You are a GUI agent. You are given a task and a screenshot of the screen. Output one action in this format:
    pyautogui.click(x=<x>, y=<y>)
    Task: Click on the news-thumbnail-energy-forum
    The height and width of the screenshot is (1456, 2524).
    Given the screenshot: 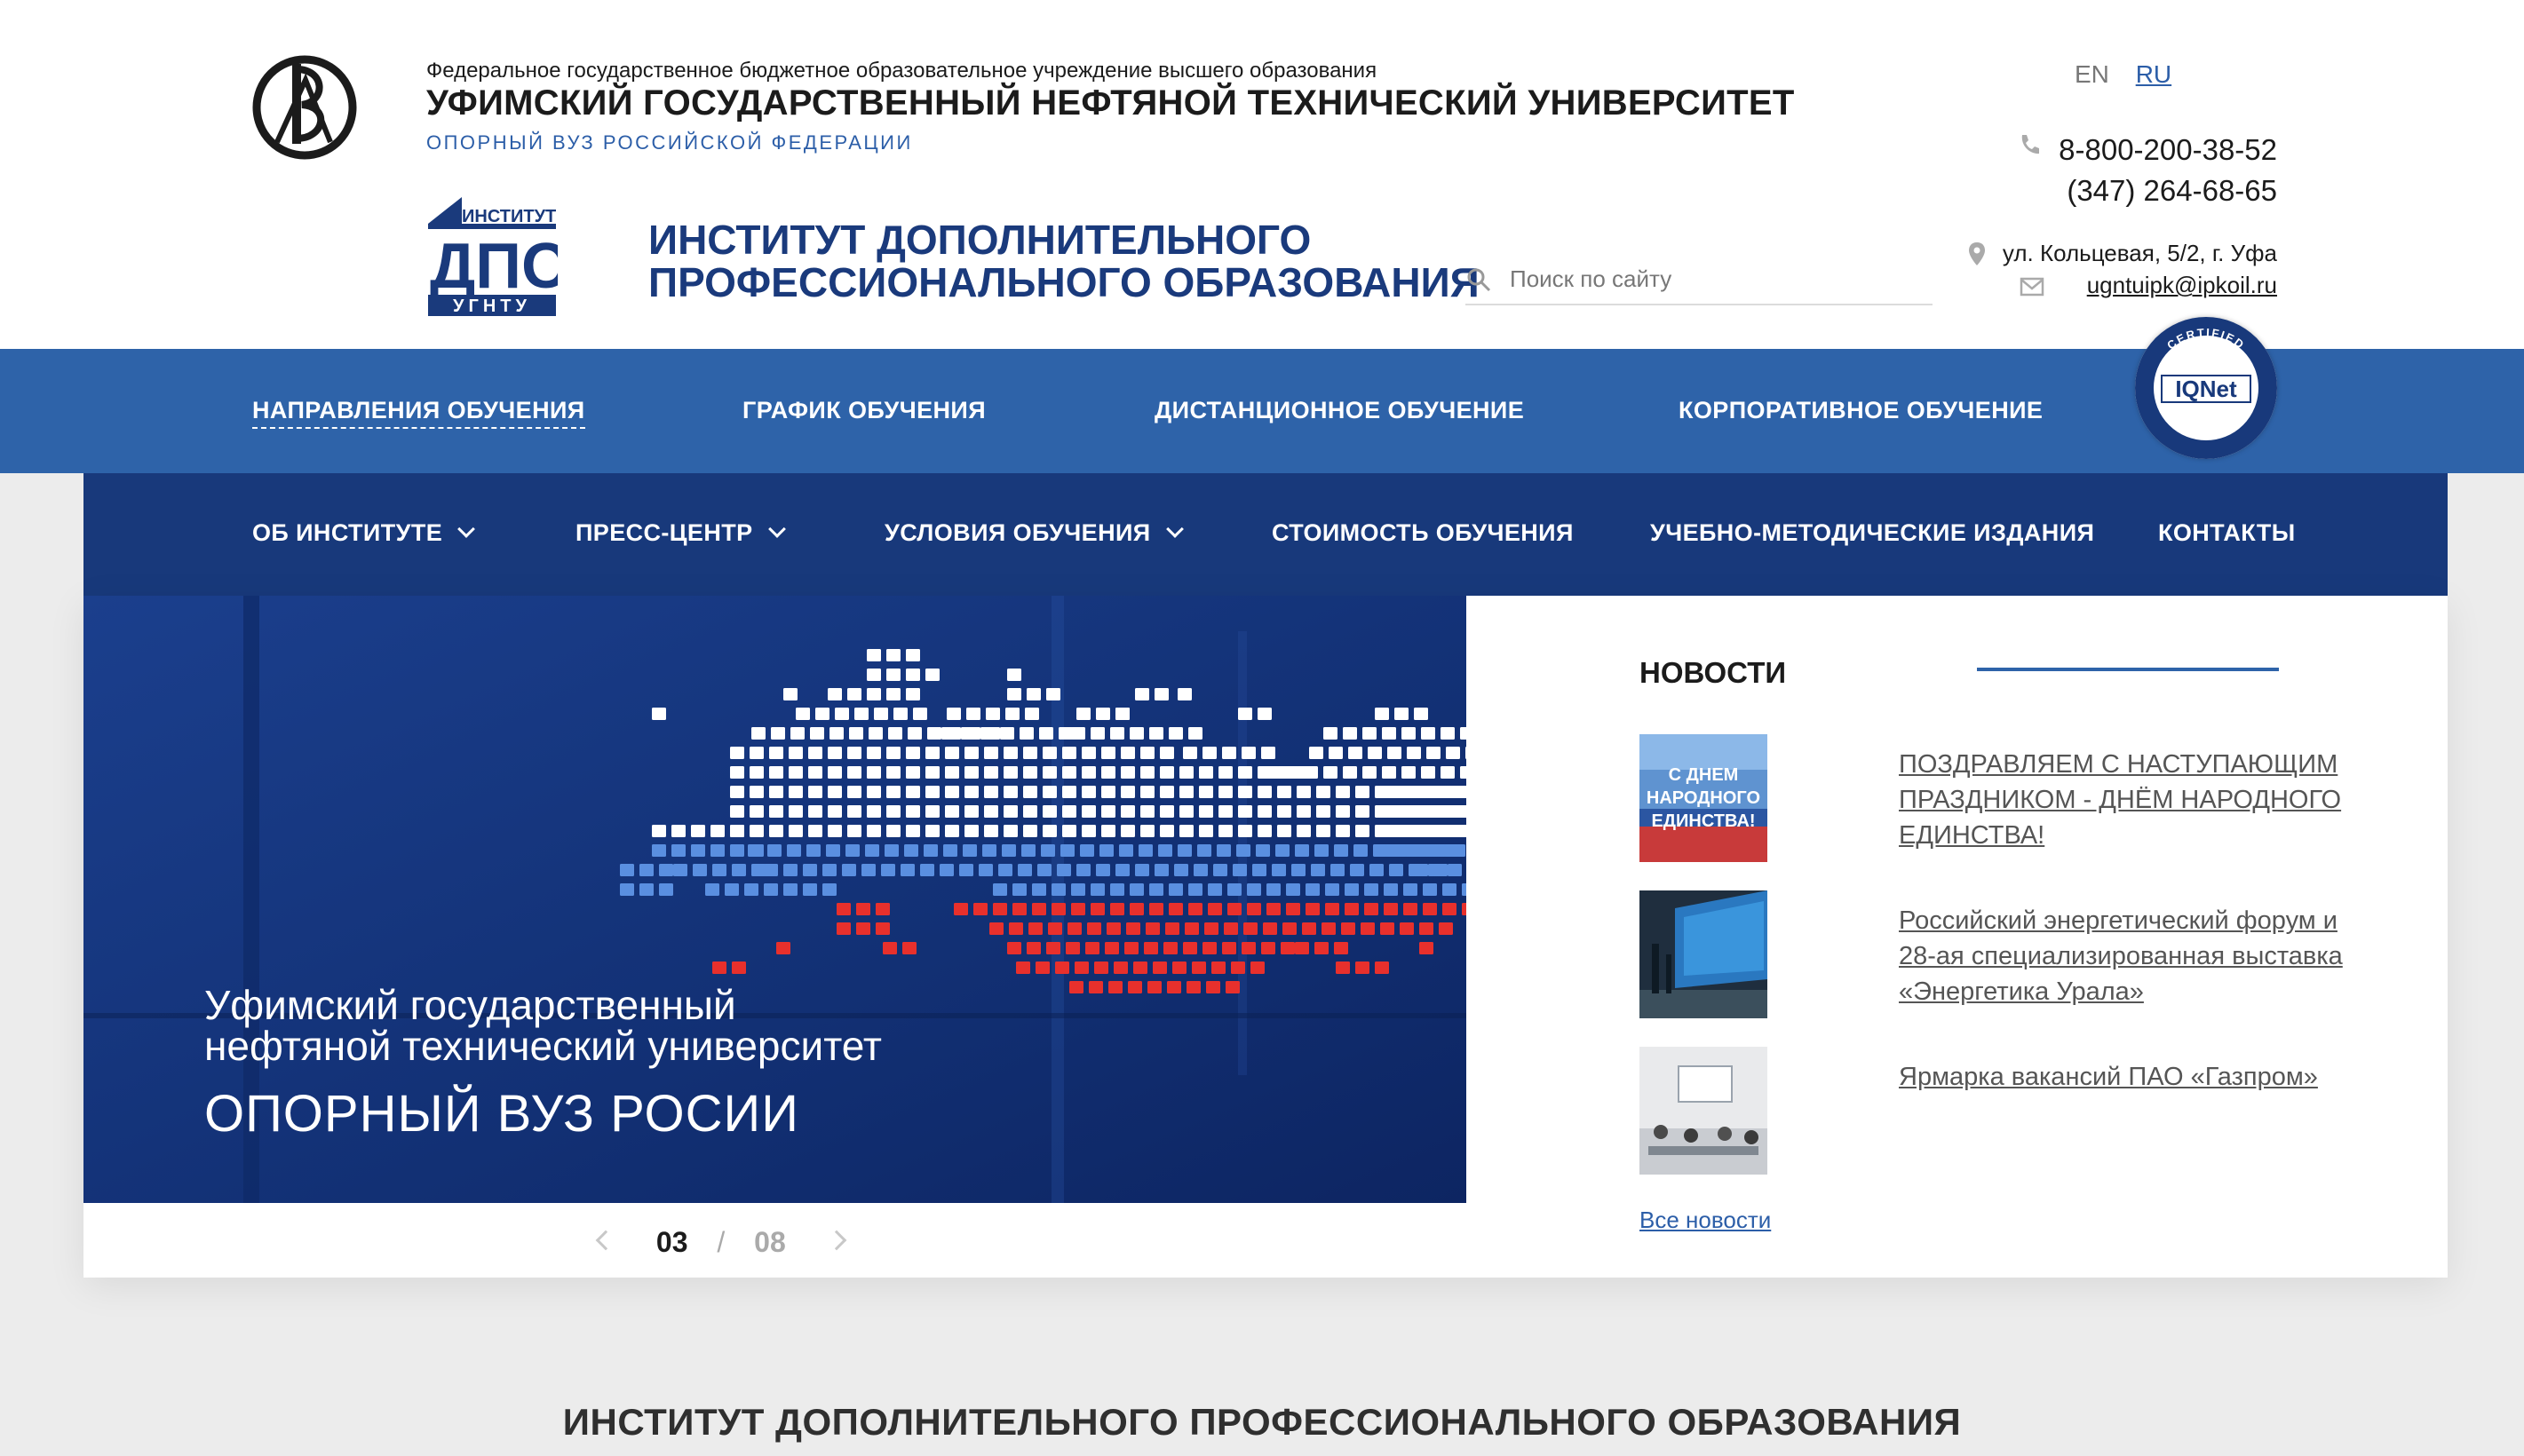 What is the action you would take?
    pyautogui.click(x=1703, y=954)
    